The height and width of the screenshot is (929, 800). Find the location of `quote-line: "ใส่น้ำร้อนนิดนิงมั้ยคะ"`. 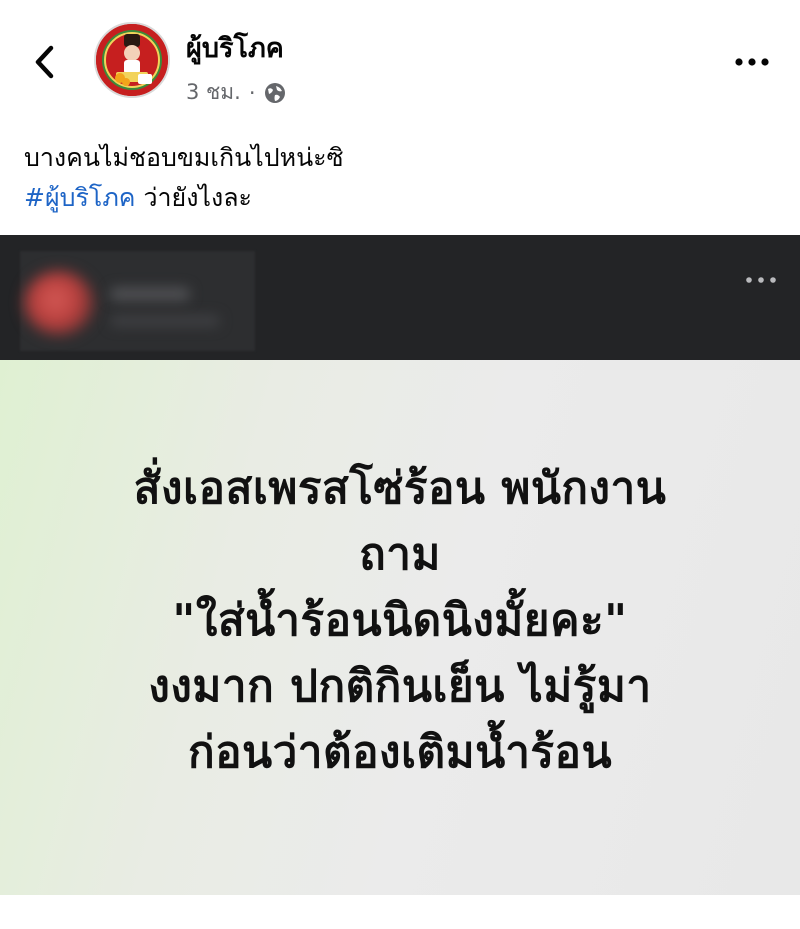

quote-line: "ใส่น้ำร้อนนิดนิงมั้ยคะ" is located at coordinates (400, 620).